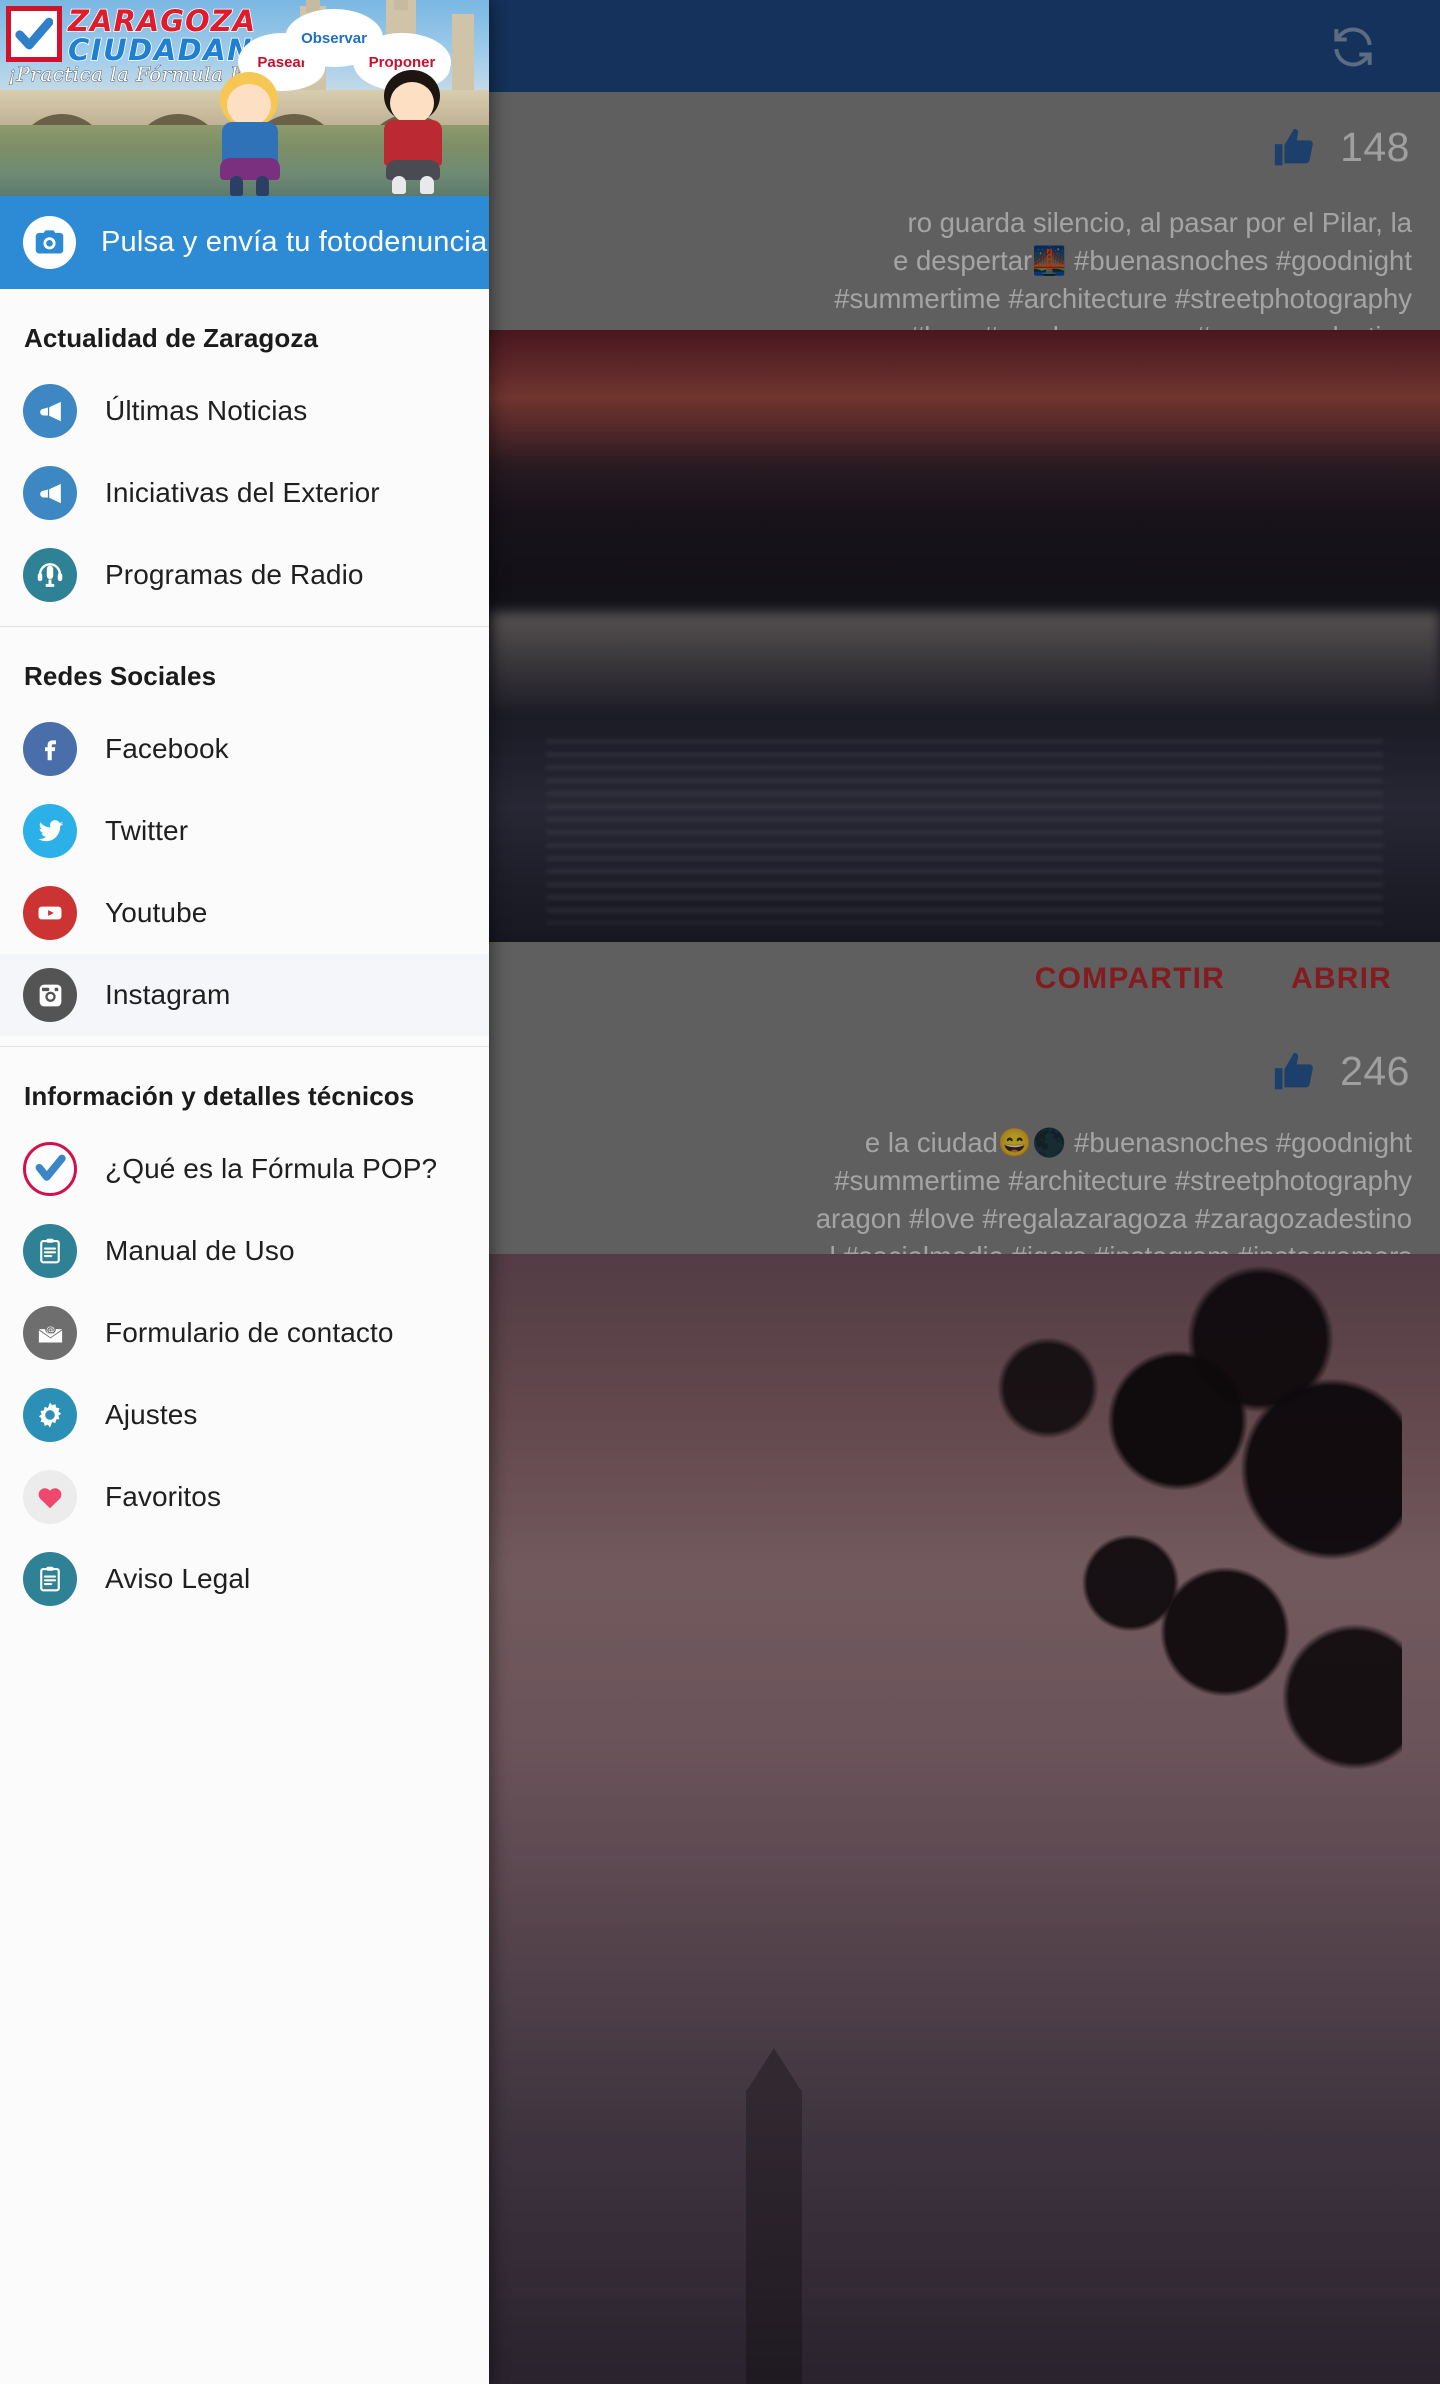 This screenshot has height=2384, width=1440. I want to click on mail-at-icon: @, so click(50, 1333).